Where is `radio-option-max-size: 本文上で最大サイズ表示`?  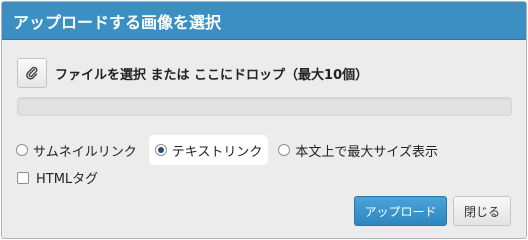
radio-option-max-size: 本文上で最大サイズ表示 is located at coordinates (358, 150).